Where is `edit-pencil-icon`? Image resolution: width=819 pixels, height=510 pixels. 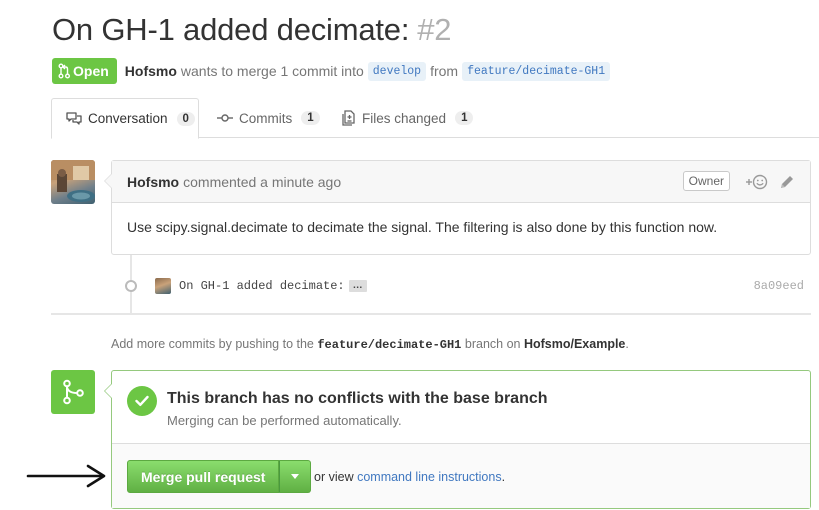
edit-pencil-icon is located at coordinates (787, 182).